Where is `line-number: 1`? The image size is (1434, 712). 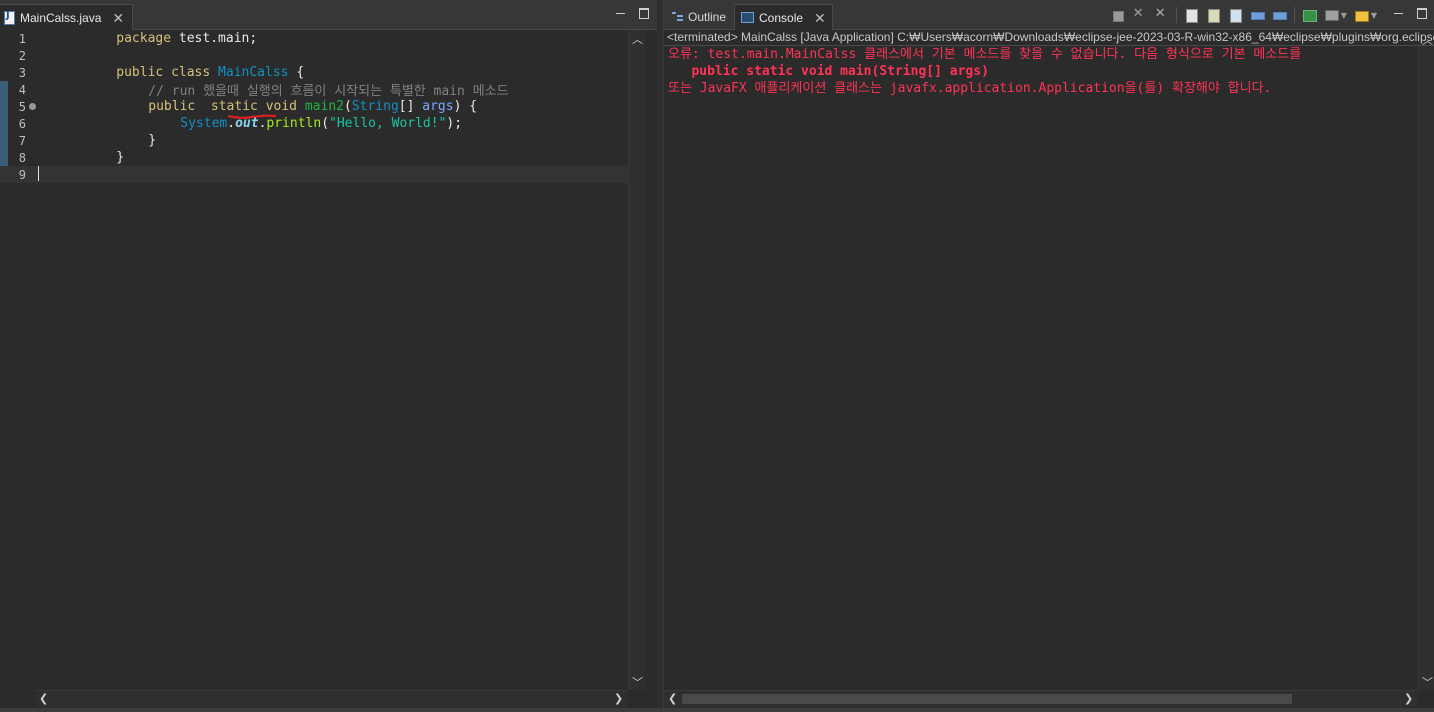 line-number: 1 is located at coordinates (22, 38).